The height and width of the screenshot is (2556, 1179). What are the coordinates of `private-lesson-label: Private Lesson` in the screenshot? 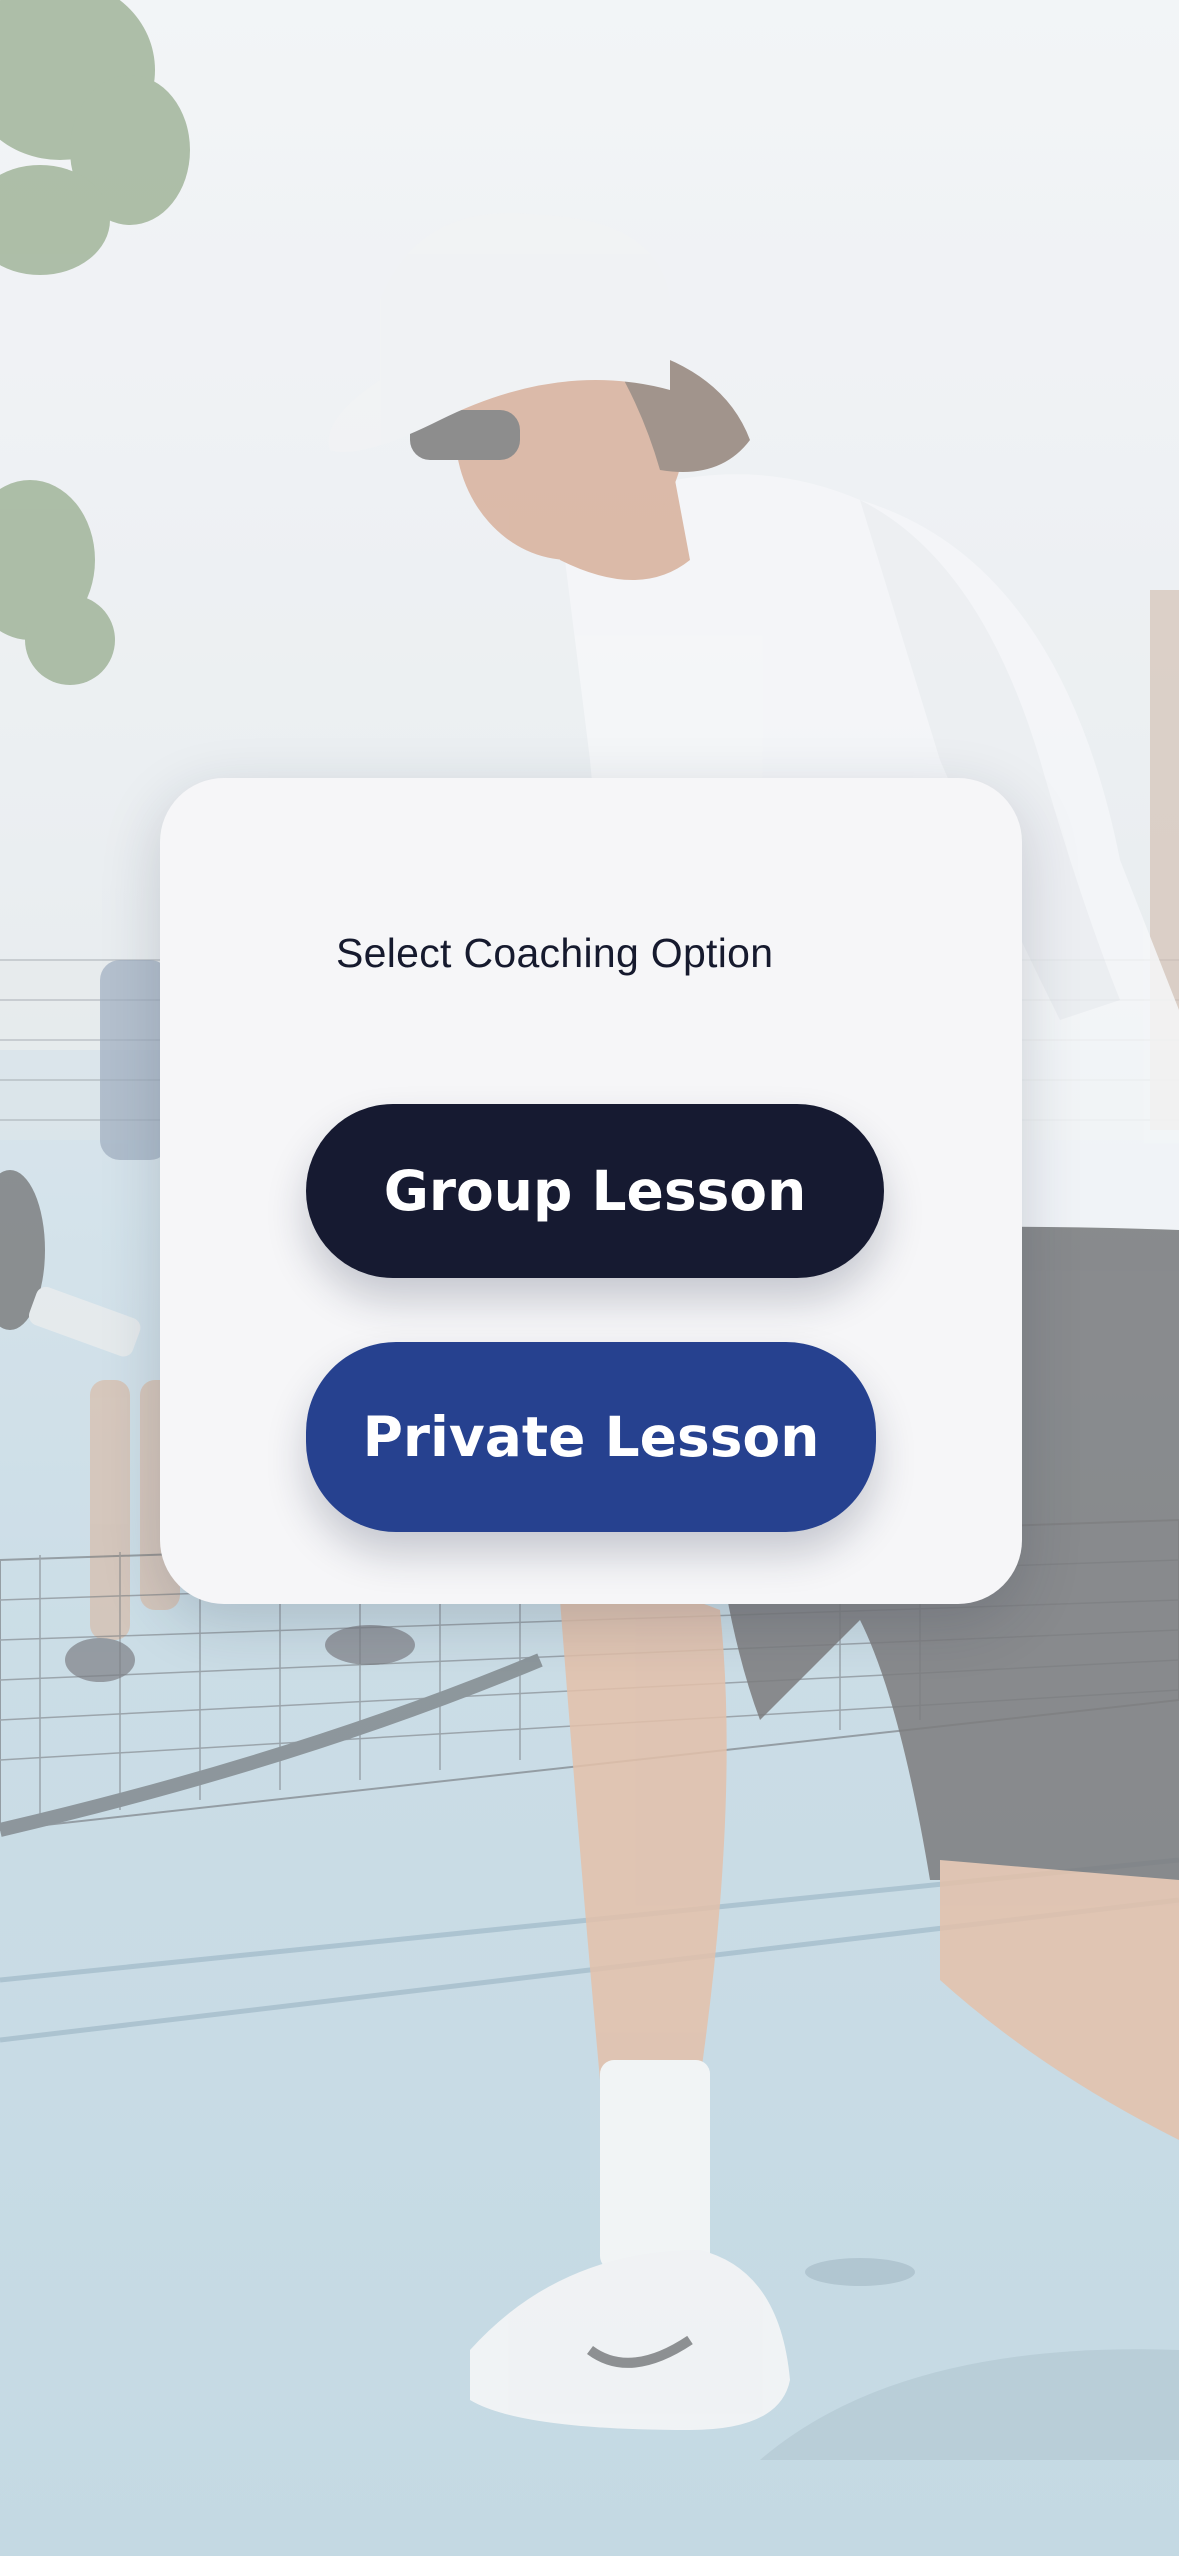 It's located at (591, 1437).